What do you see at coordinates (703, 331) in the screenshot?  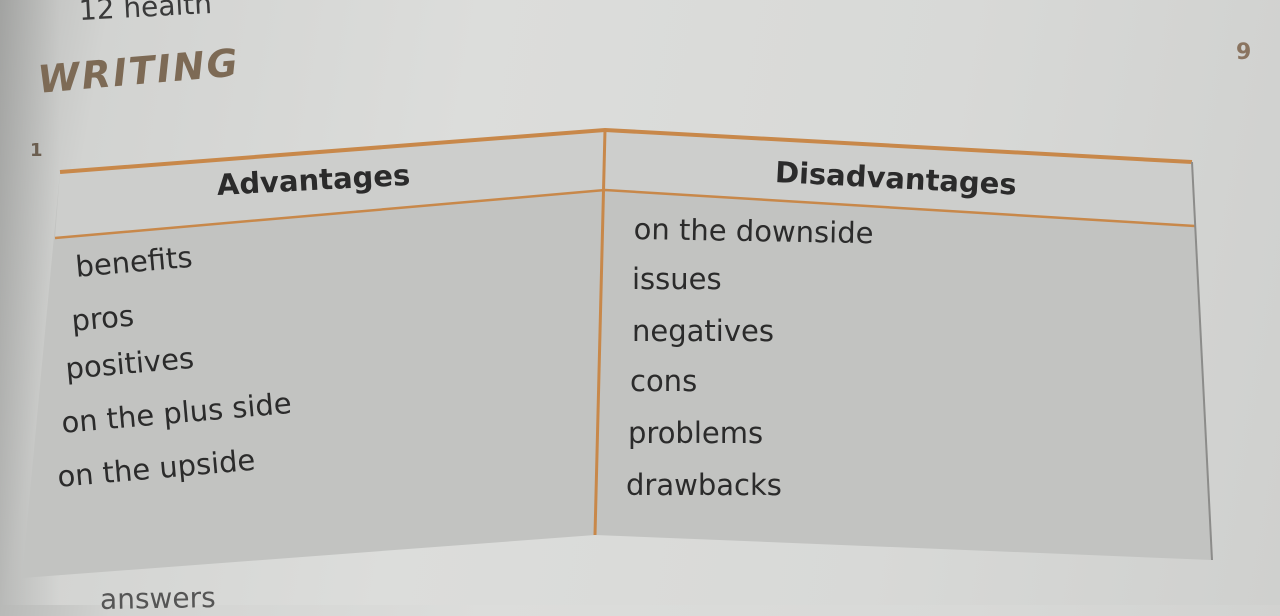 I see `disadvantage-item: negatives` at bounding box center [703, 331].